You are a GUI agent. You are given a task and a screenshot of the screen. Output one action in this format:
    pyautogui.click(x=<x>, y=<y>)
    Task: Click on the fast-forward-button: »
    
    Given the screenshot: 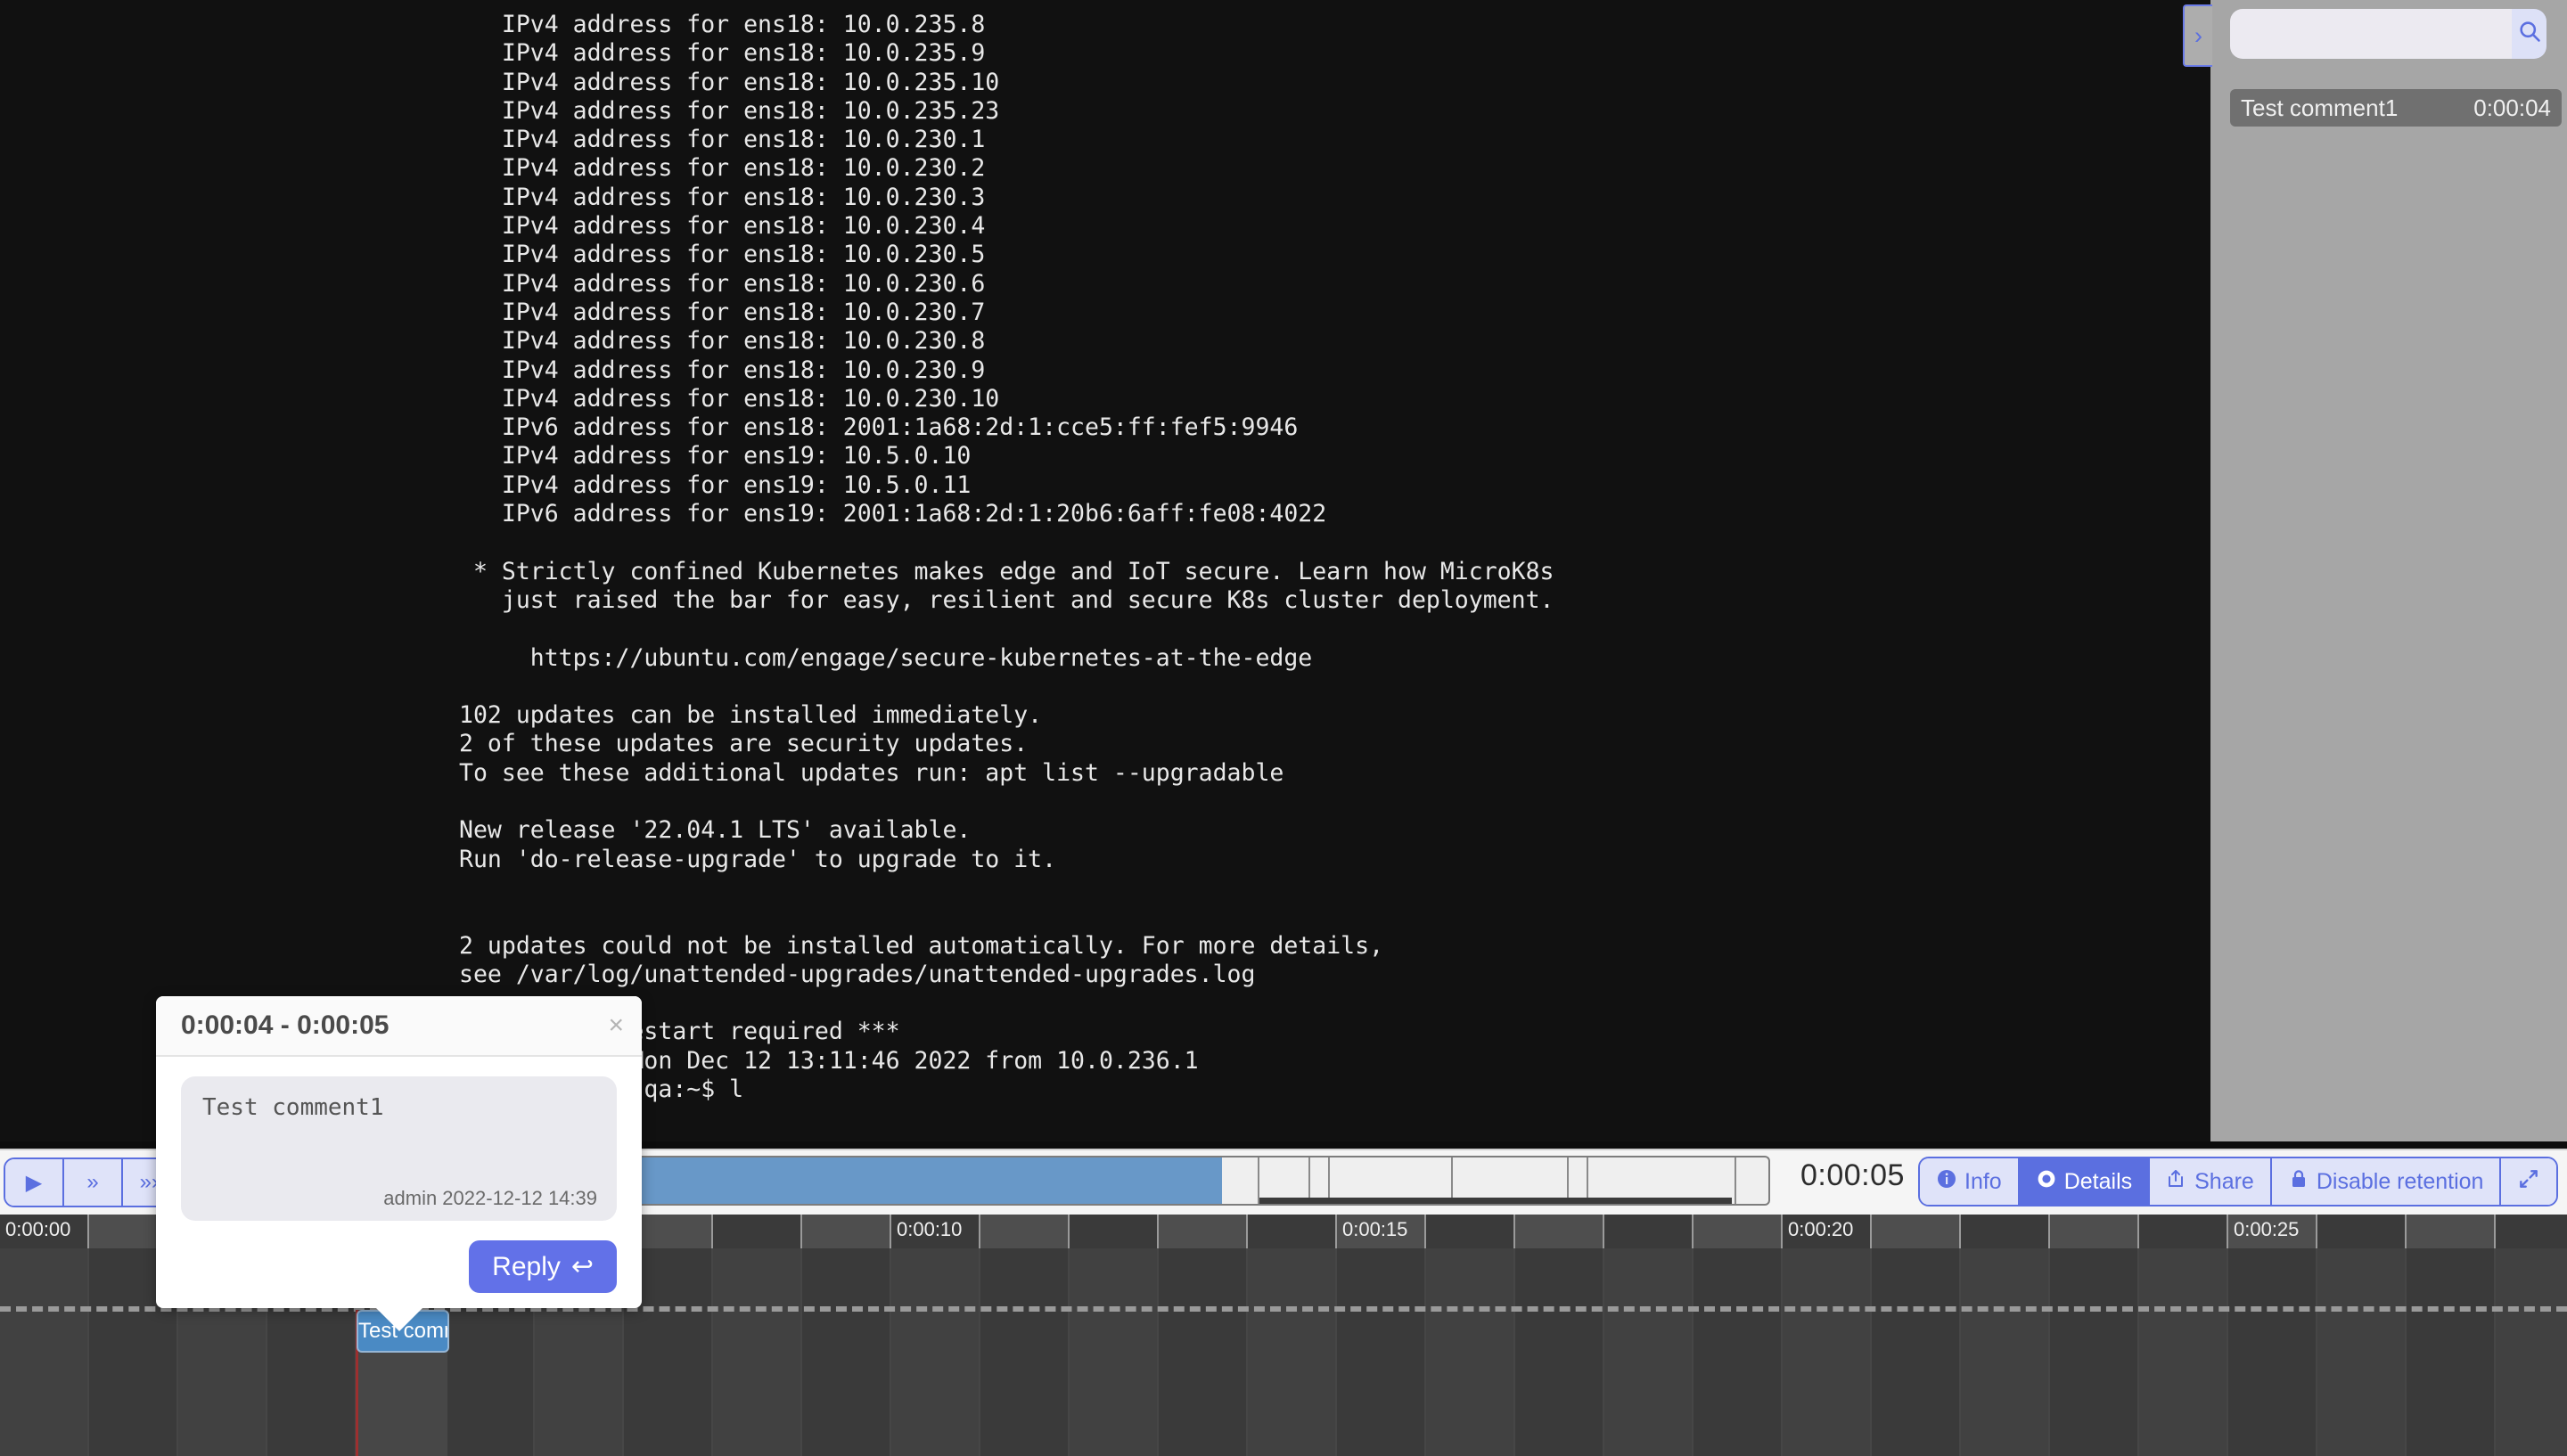 What is the action you would take?
    pyautogui.click(x=93, y=1182)
    